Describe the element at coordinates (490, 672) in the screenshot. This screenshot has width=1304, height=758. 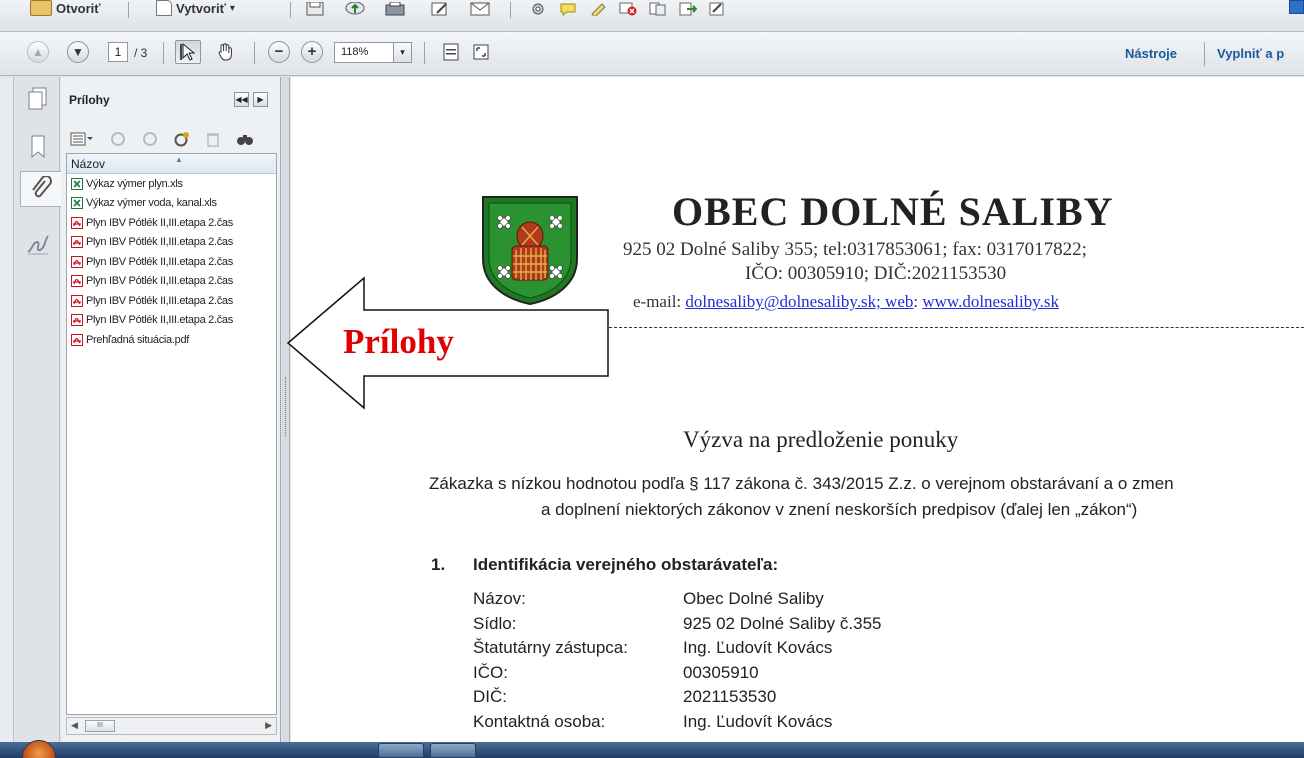
I see `detail-label: IČO:` at that location.